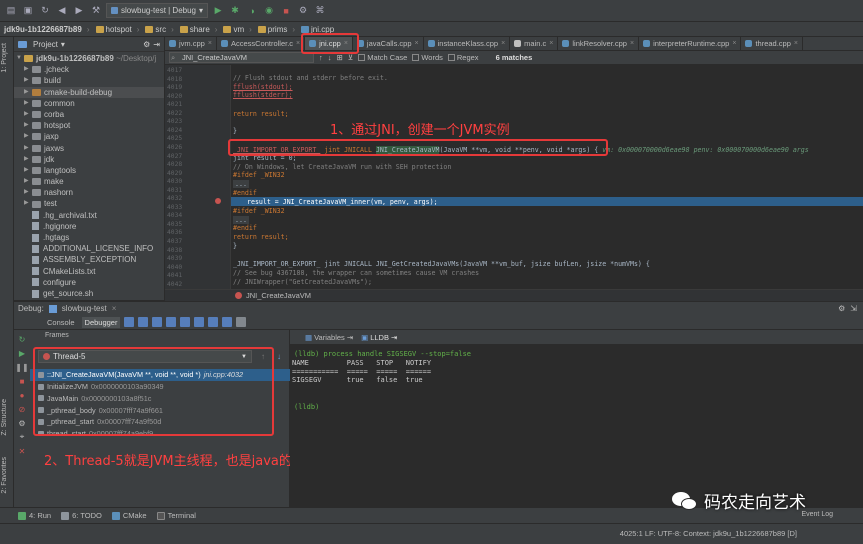  What do you see at coordinates (22, 353) in the screenshot?
I see `resume-icon: ▶` at bounding box center [22, 353].